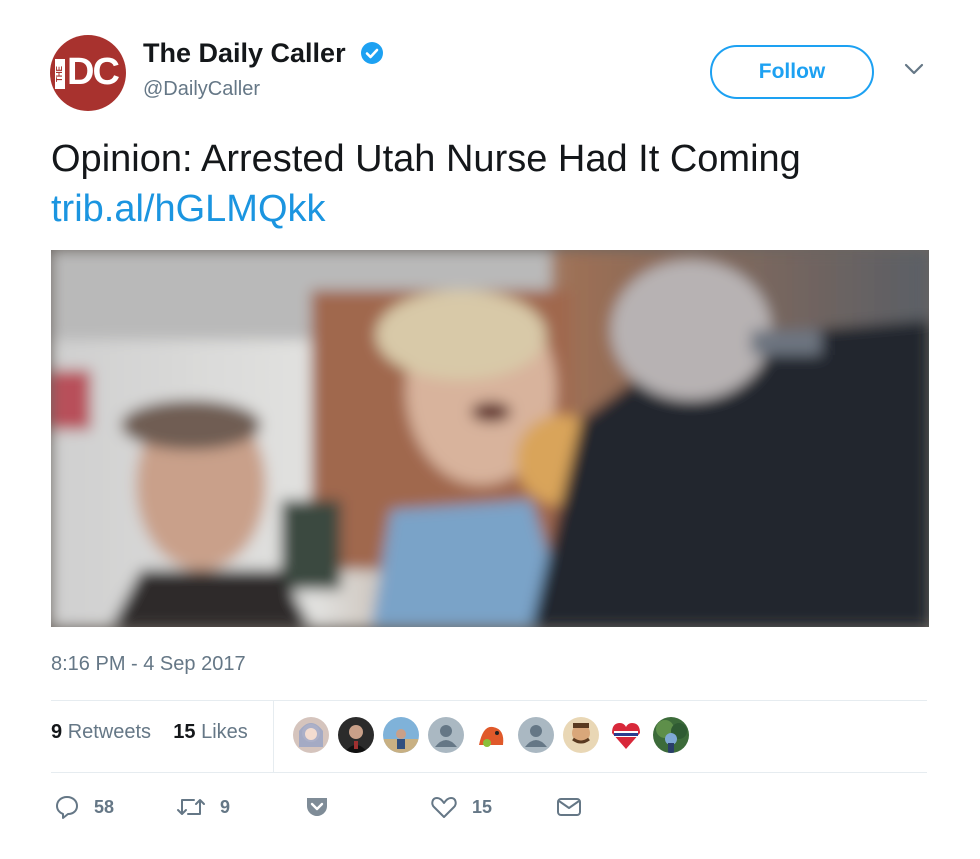 This screenshot has height=859, width=980. I want to click on like-icon, so click(444, 807).